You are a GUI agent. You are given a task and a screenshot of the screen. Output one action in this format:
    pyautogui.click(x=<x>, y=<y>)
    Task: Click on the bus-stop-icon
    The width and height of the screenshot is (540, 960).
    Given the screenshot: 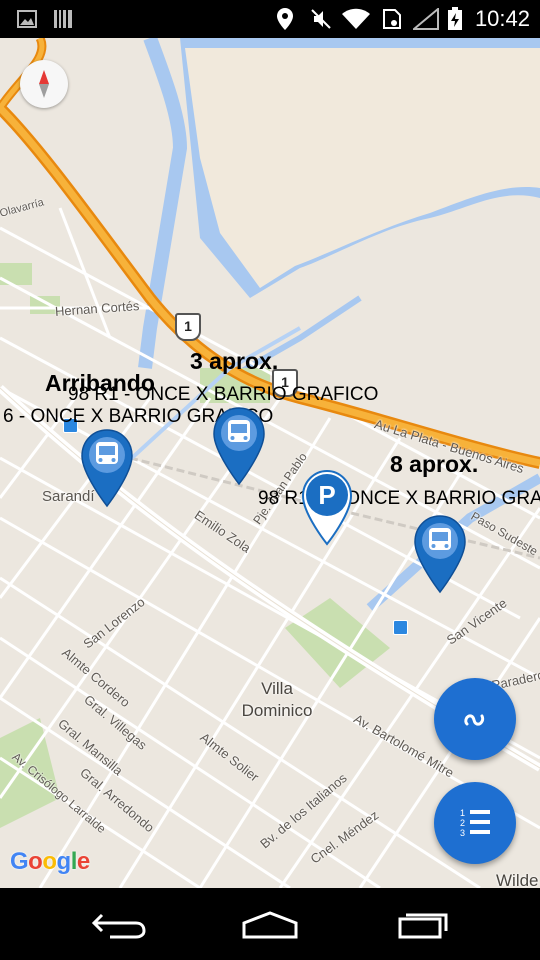 What is the action you would take?
    pyautogui.click(x=400, y=627)
    